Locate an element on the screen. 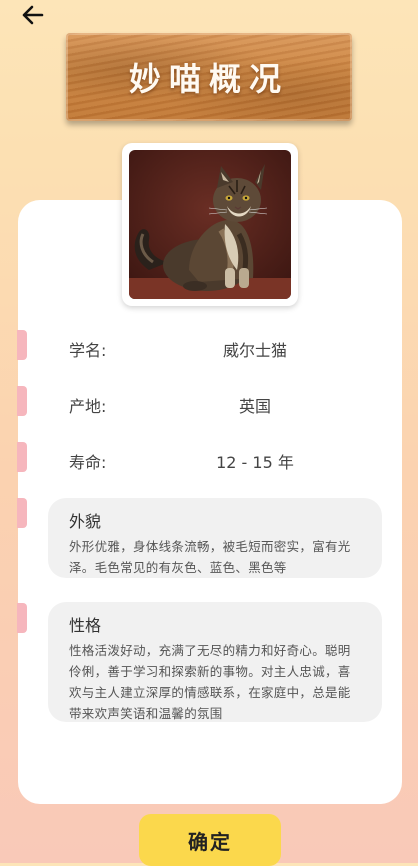  cat-photo is located at coordinates (210, 224).